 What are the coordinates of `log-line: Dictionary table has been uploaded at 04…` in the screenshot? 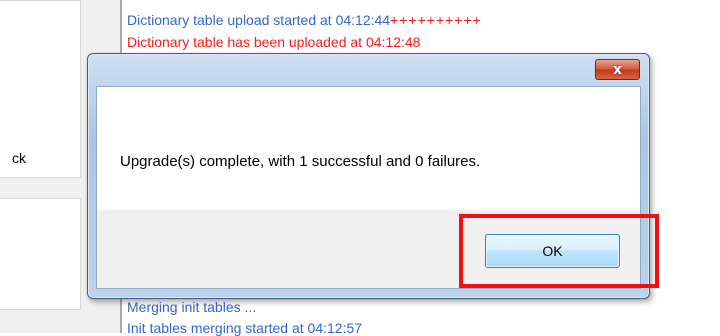 It's located at (274, 42).